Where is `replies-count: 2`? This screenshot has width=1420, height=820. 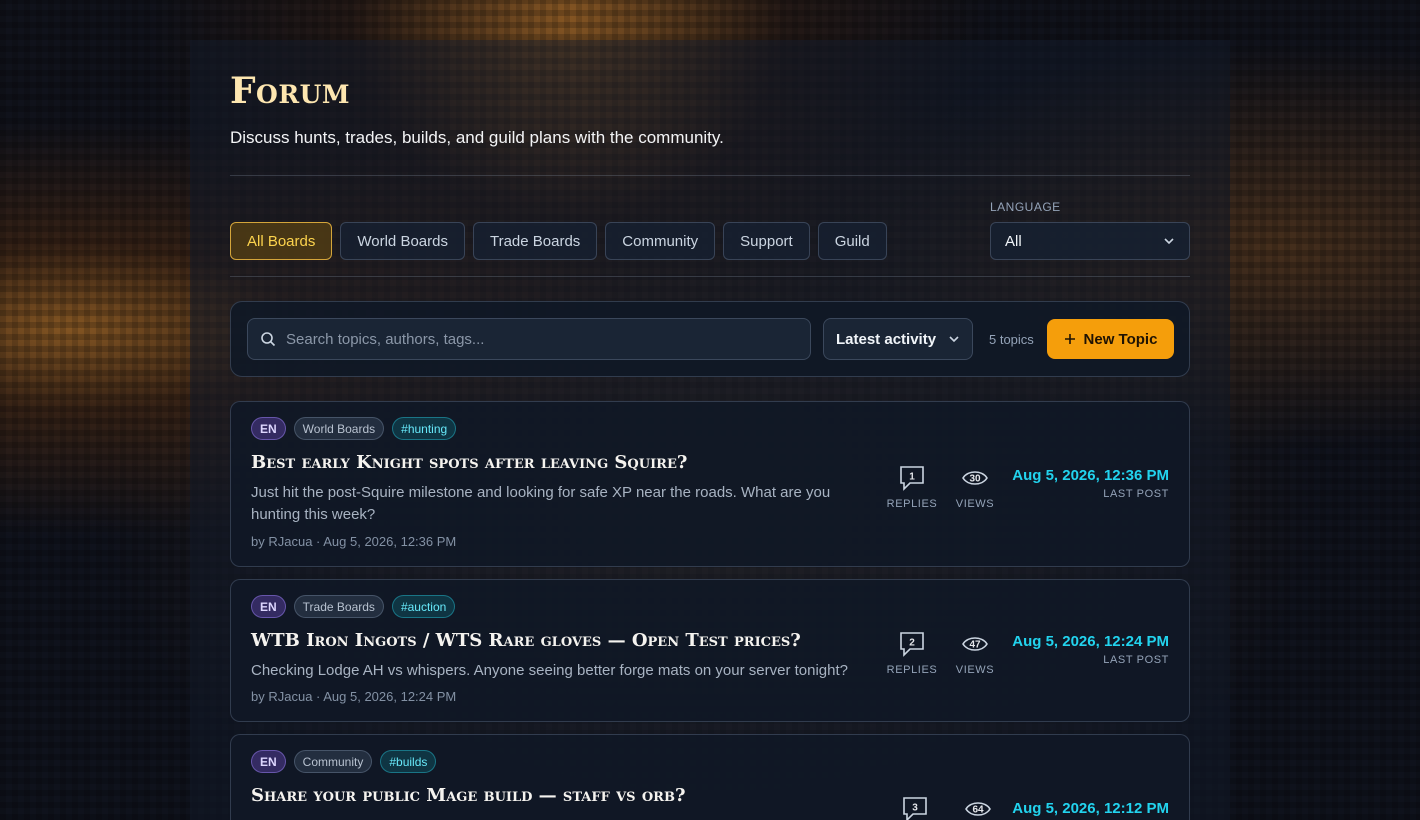
replies-count: 2 is located at coordinates (912, 643).